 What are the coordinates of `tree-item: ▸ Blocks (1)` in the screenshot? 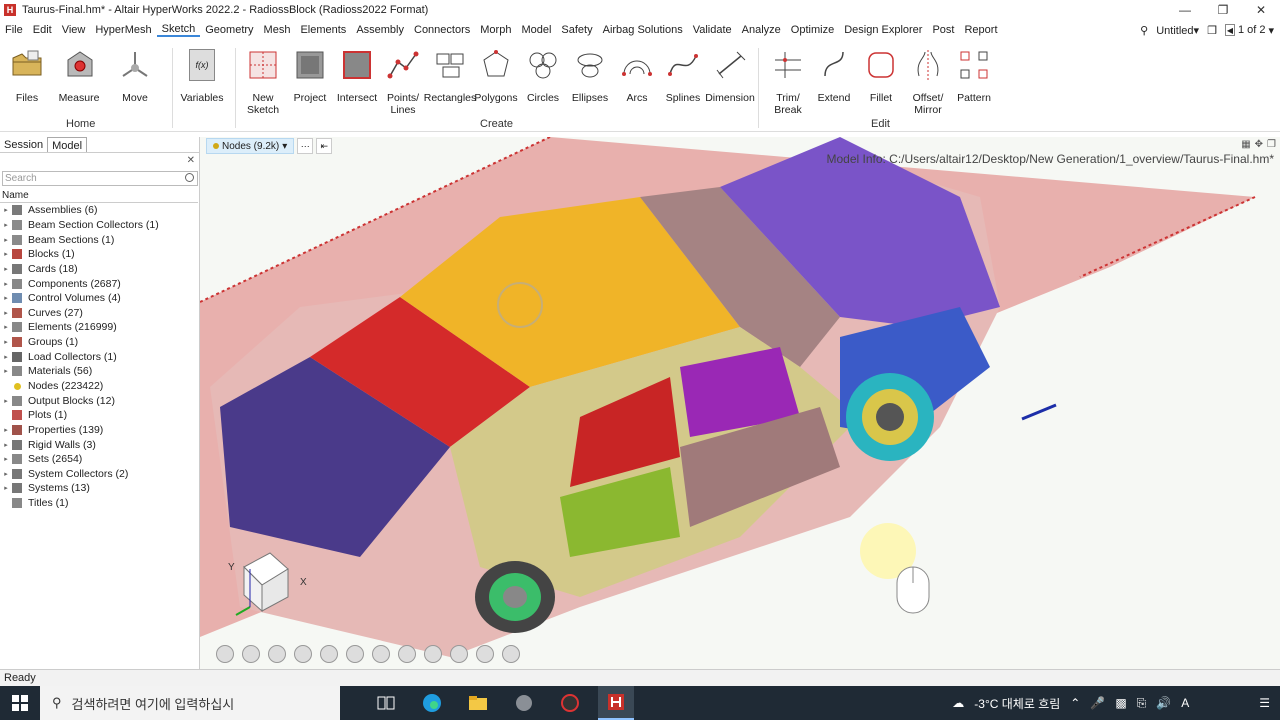 It's located at (99, 254).